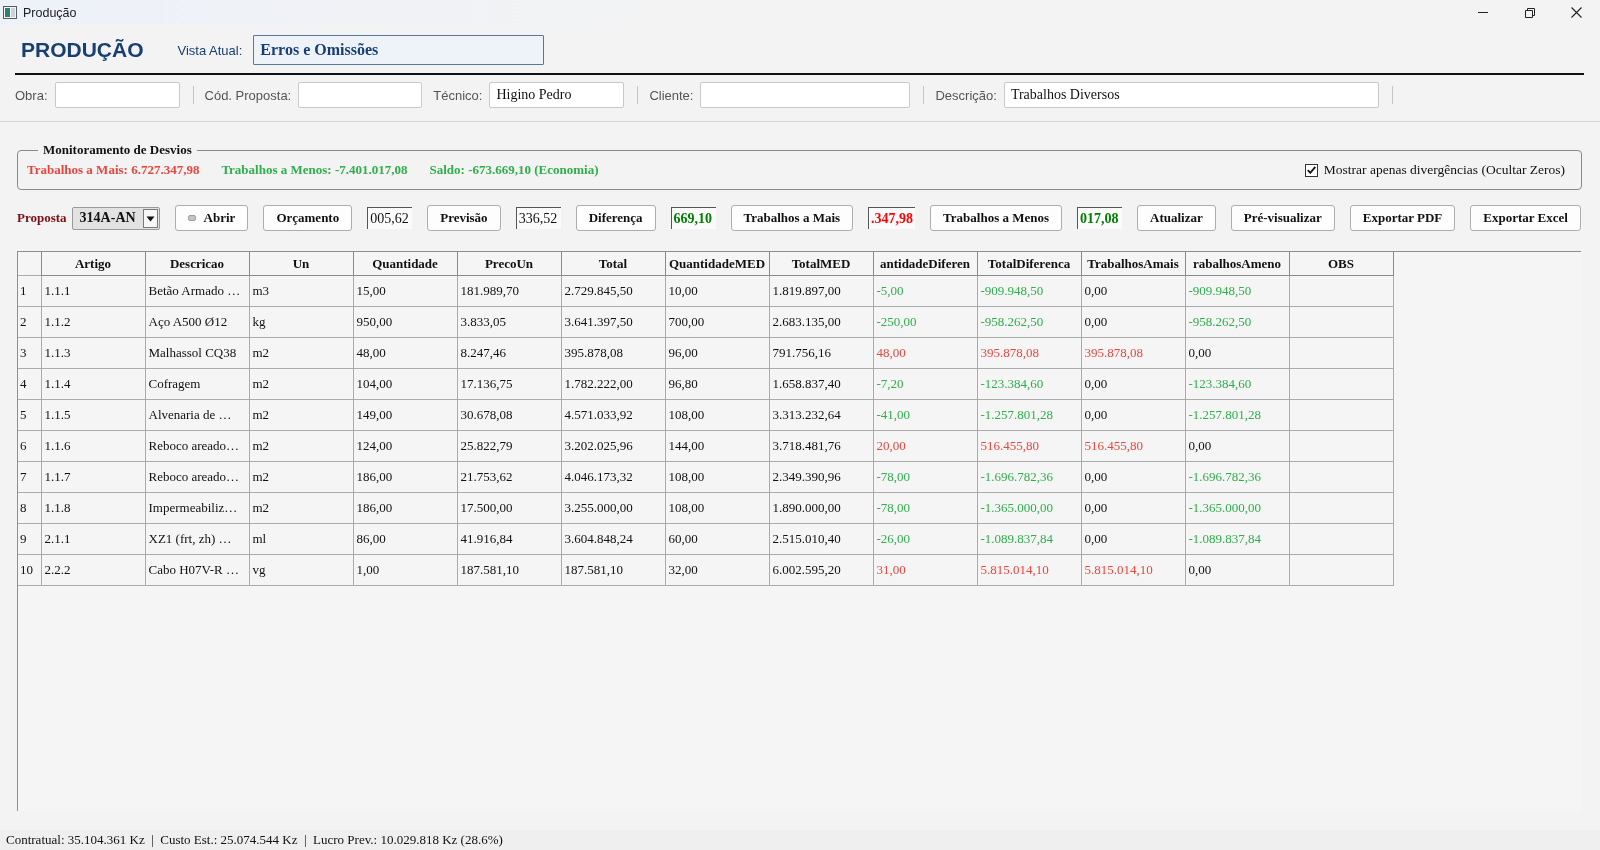 This screenshot has height=850, width=1600. Describe the element at coordinates (211, 218) in the screenshot. I see `toolbar-button: Abrir` at that location.